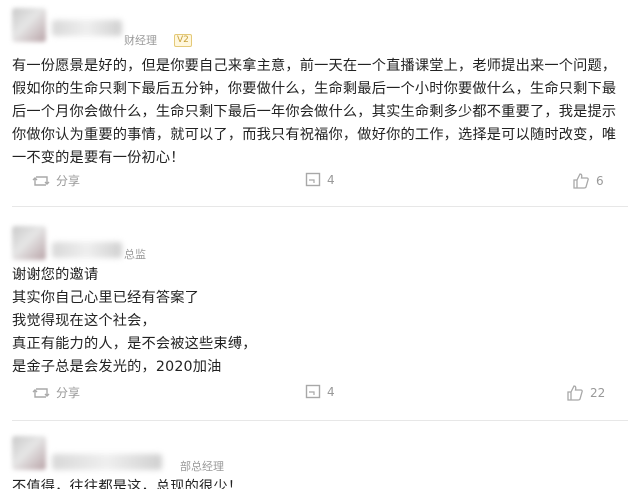 This screenshot has height=489, width=640. What do you see at coordinates (140, 40) in the screenshot?
I see `author-title: 财经理` at bounding box center [140, 40].